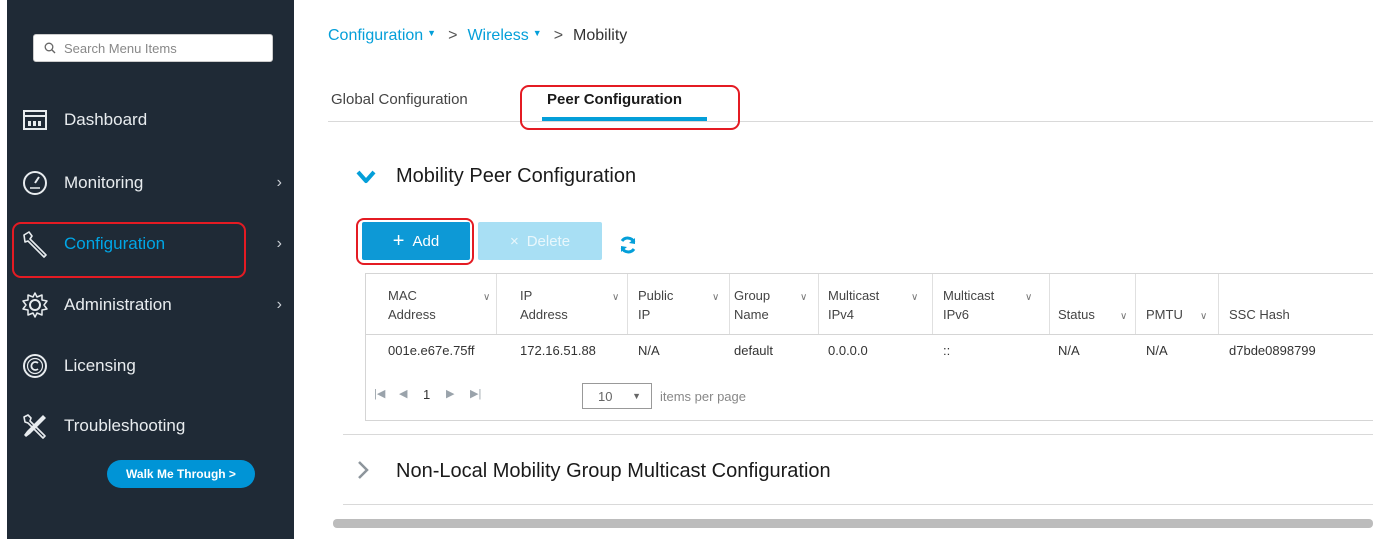 This screenshot has height=539, width=1373. What do you see at coordinates (514, 241) in the screenshot?
I see `close-icon: ×` at bounding box center [514, 241].